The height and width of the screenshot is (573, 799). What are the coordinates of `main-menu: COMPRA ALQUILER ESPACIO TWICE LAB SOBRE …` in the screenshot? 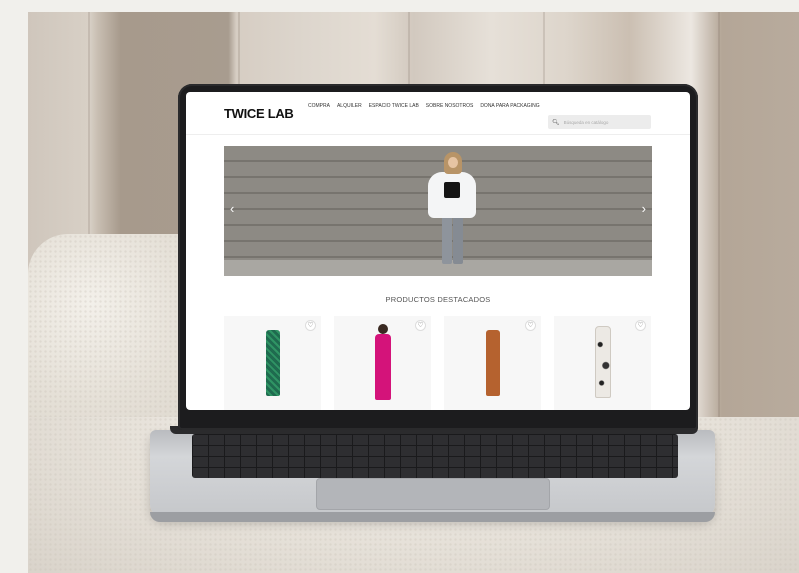 It's located at (424, 106).